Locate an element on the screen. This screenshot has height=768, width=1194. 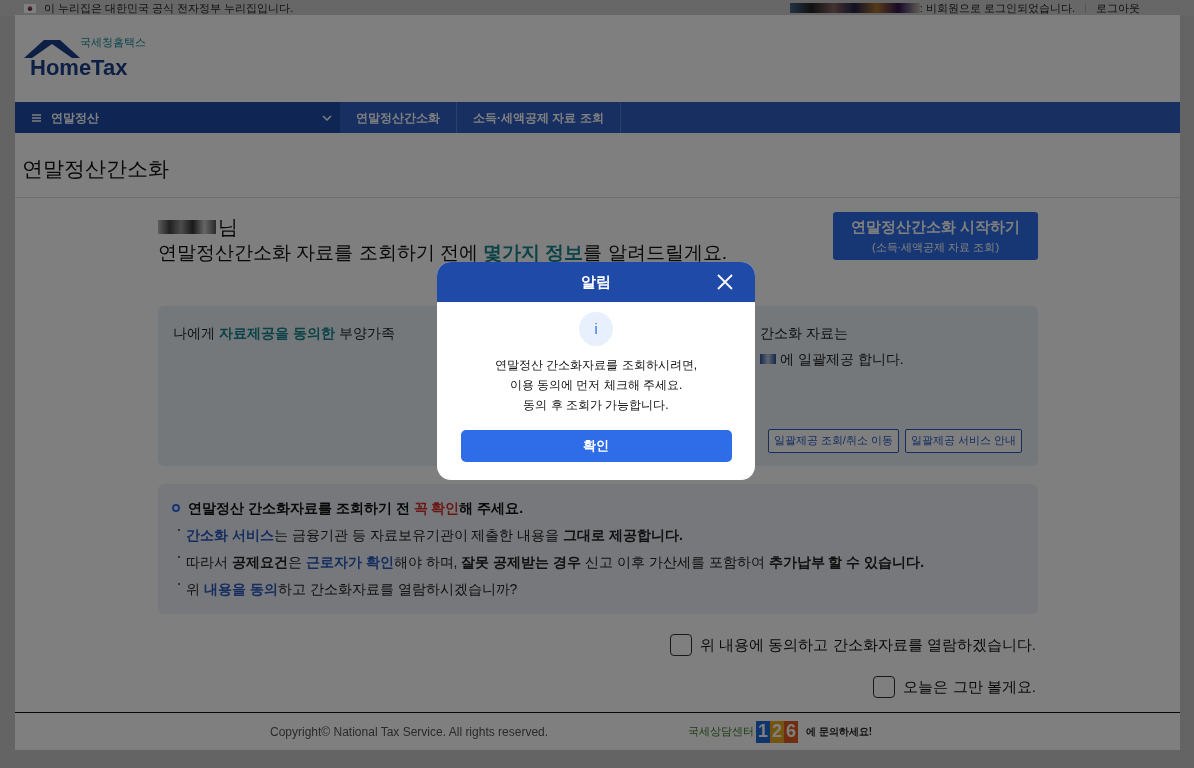
call-center-banner: 국세상담센터 126 에 문의하세요! is located at coordinates (780, 731).